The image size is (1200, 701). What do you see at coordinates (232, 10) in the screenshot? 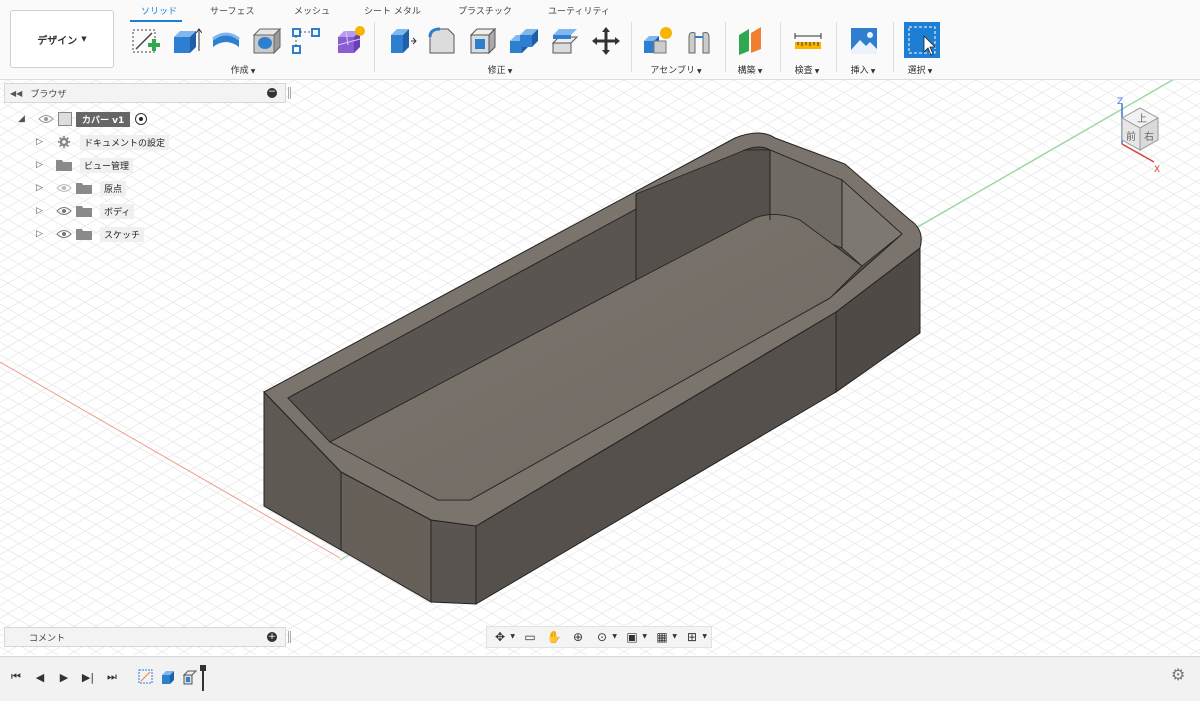
I see `tab-surface: サーフェス` at bounding box center [232, 10].